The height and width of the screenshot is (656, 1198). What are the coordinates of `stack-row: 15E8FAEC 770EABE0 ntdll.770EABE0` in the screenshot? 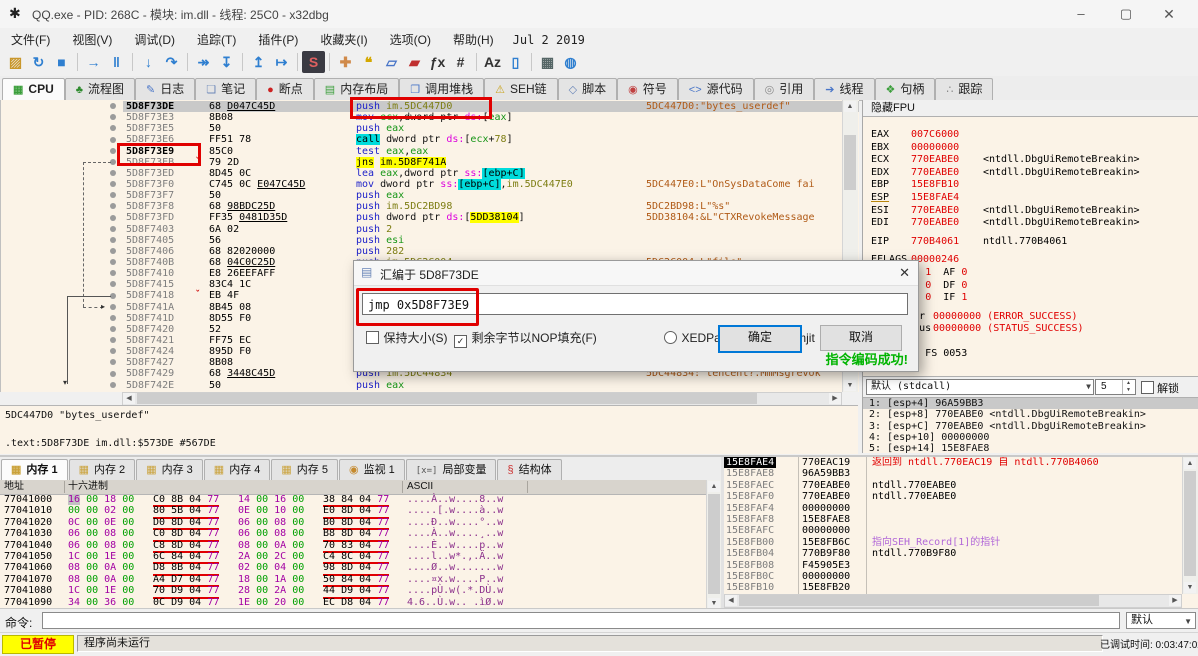 It's located at (953, 485).